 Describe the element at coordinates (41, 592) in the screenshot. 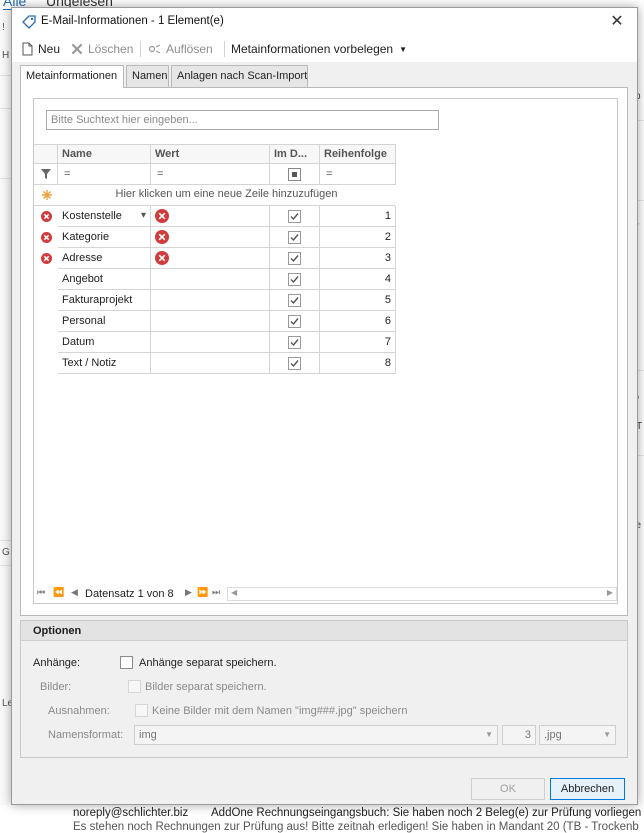

I see `first-record-icon: ⏮` at that location.